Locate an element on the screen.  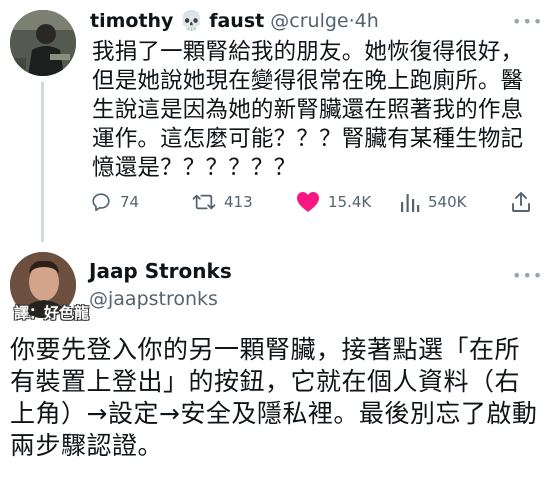
views-chart-icon is located at coordinates (410, 203).